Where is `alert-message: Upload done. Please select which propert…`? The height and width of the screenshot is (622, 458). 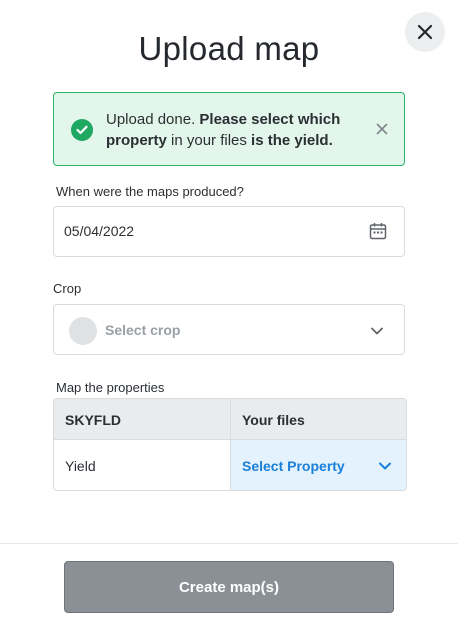 alert-message: Upload done. Please select which propert… is located at coordinates (236, 130).